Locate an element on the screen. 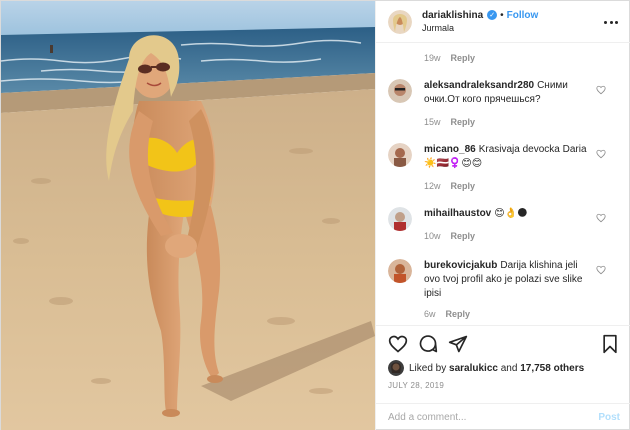 Image resolution: width=630 pixels, height=430 pixels. add-comment-bar: Post is located at coordinates (503, 416).